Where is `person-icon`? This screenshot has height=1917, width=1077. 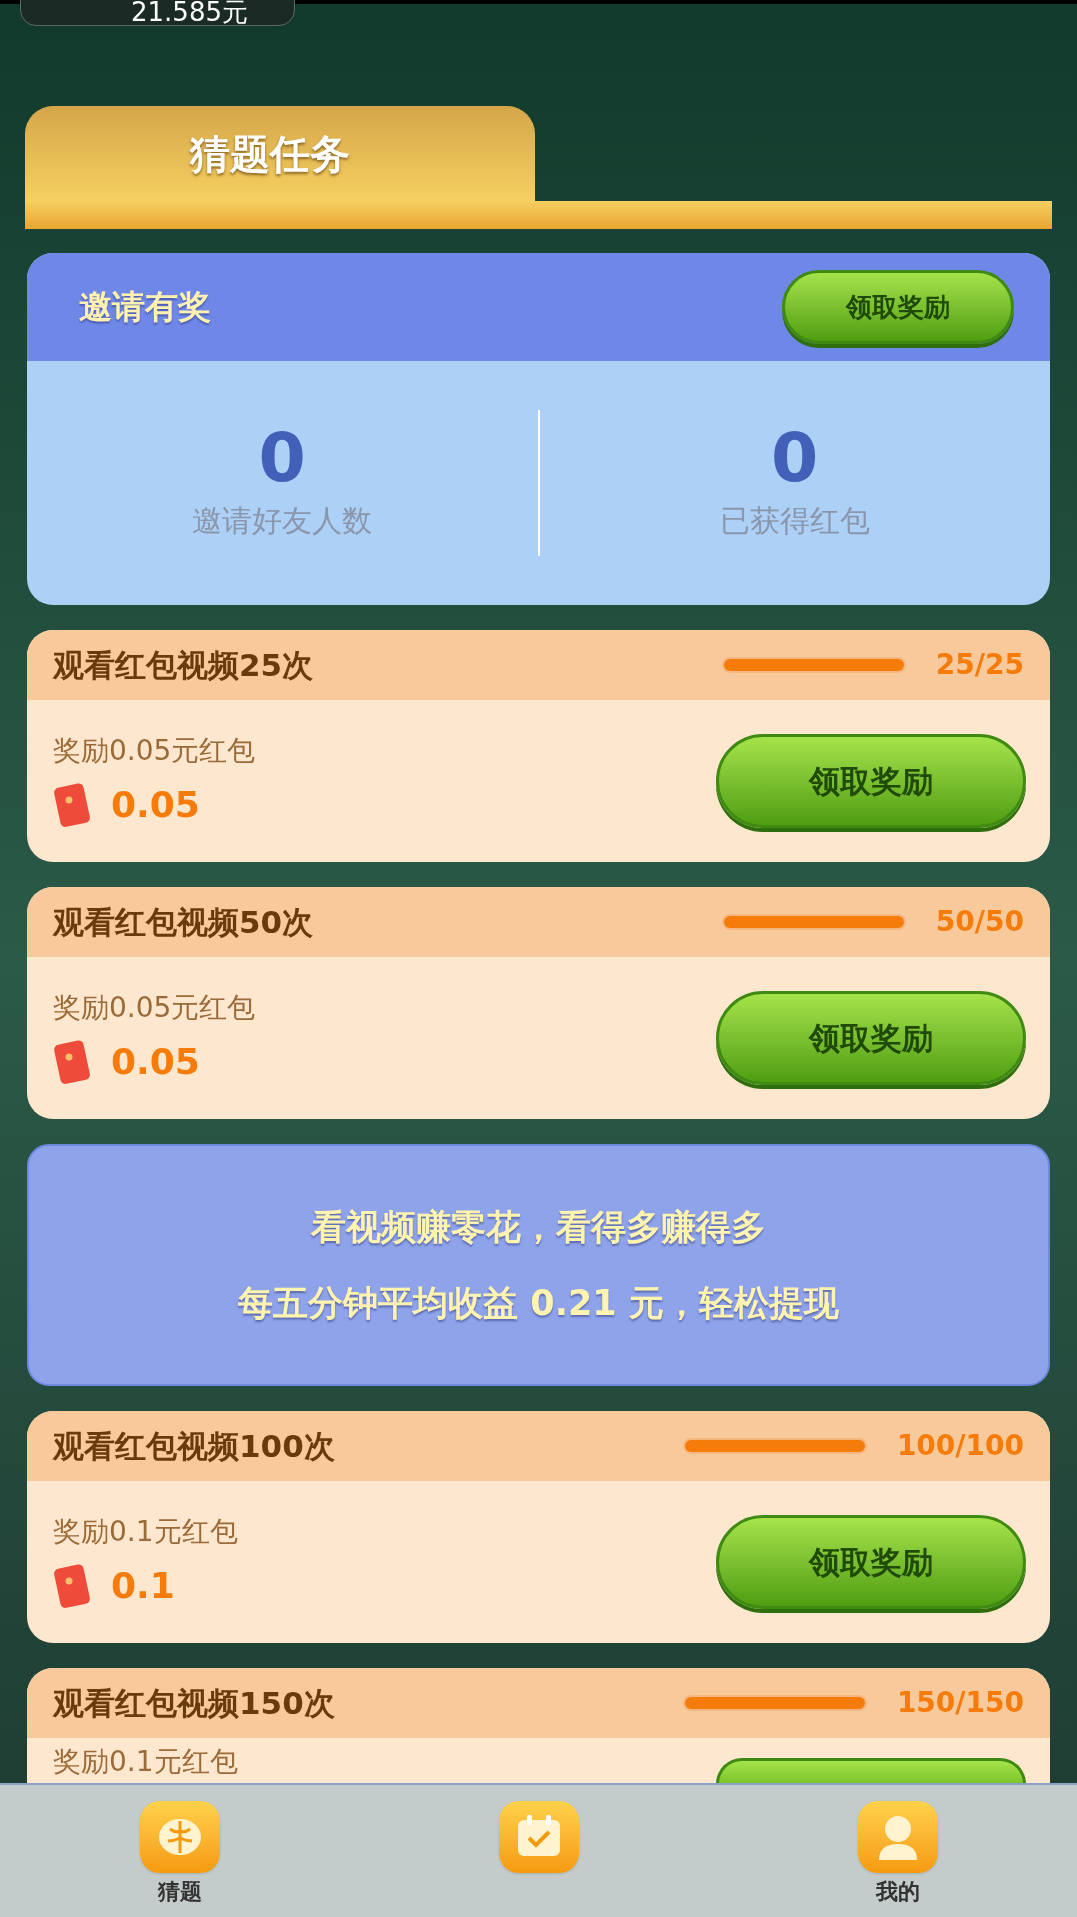 person-icon is located at coordinates (897, 1837).